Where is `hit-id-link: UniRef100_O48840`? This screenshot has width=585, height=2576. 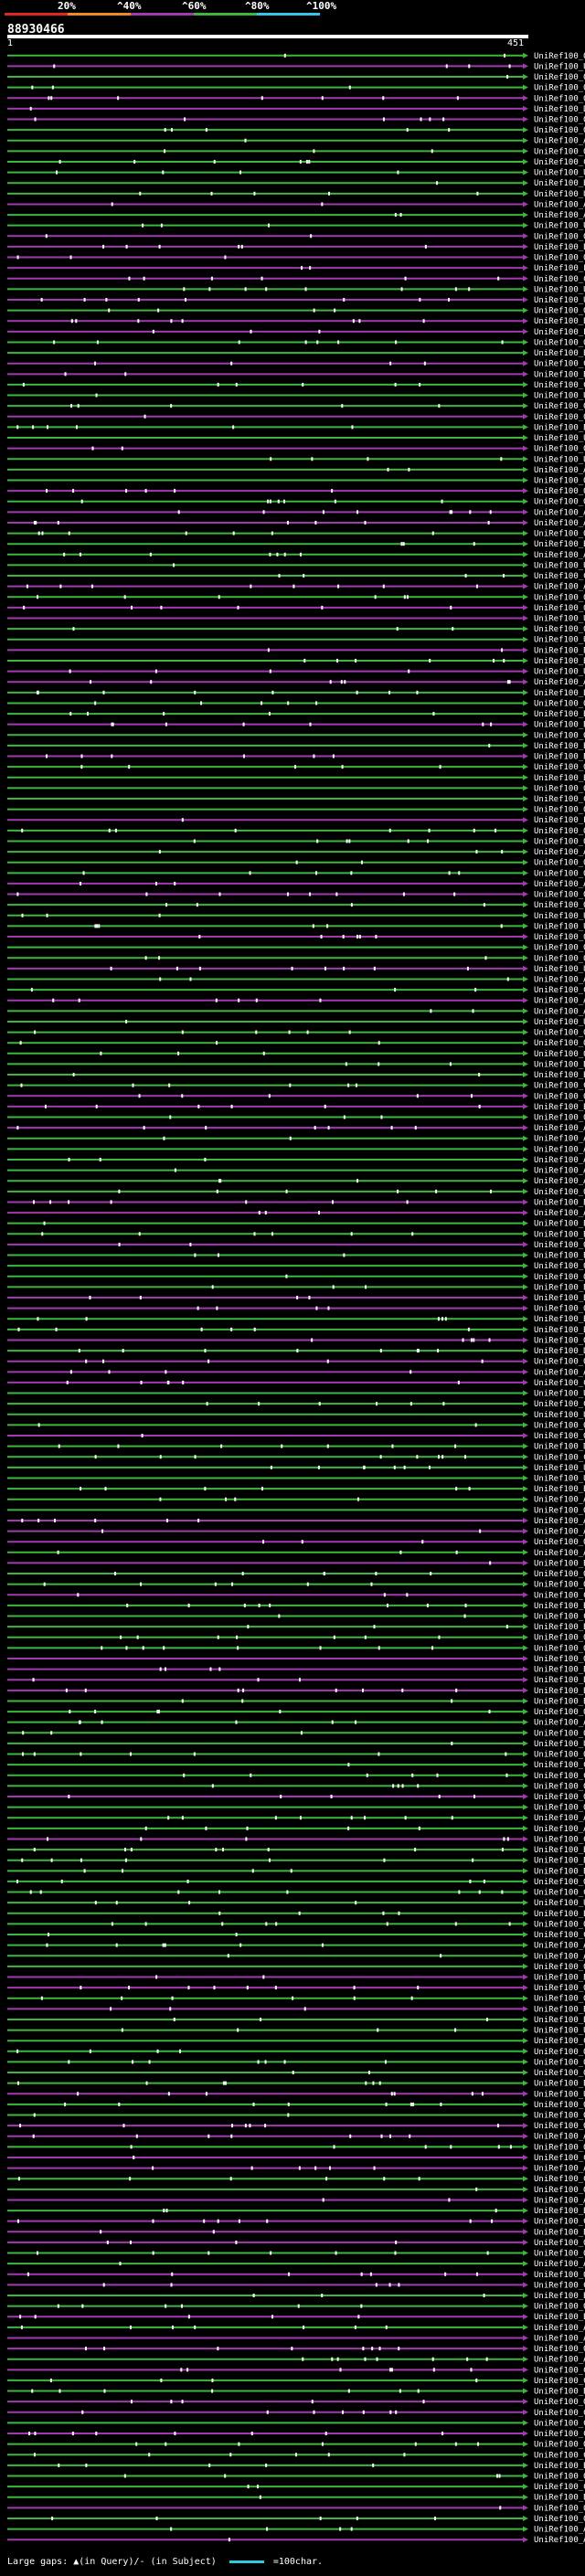
hit-id-link: UniRef100_O48840 is located at coordinates (560, 1043).